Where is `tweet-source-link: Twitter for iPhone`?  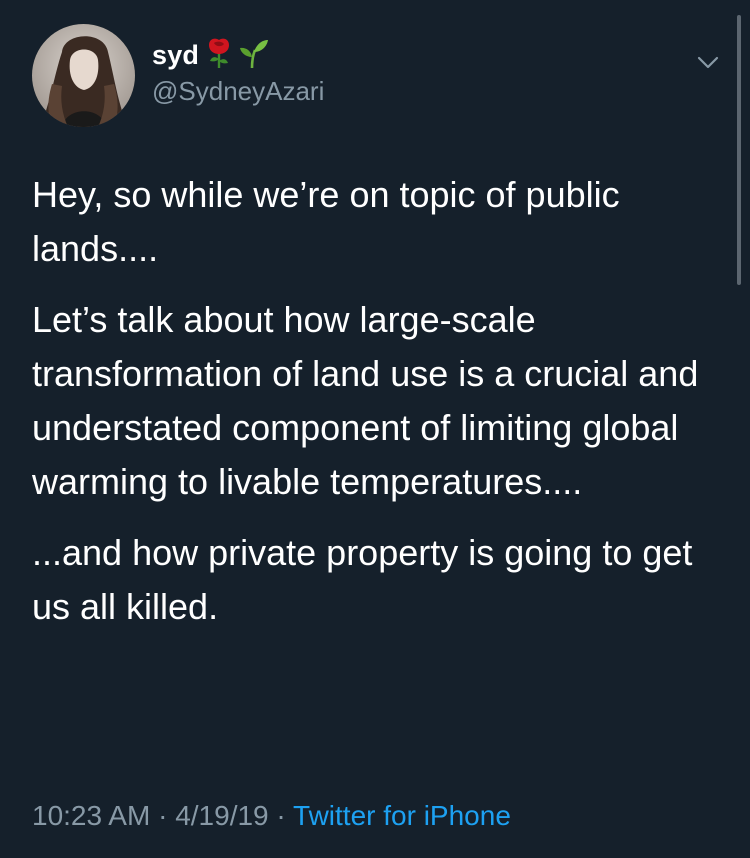 tweet-source-link: Twitter for iPhone is located at coordinates (402, 815).